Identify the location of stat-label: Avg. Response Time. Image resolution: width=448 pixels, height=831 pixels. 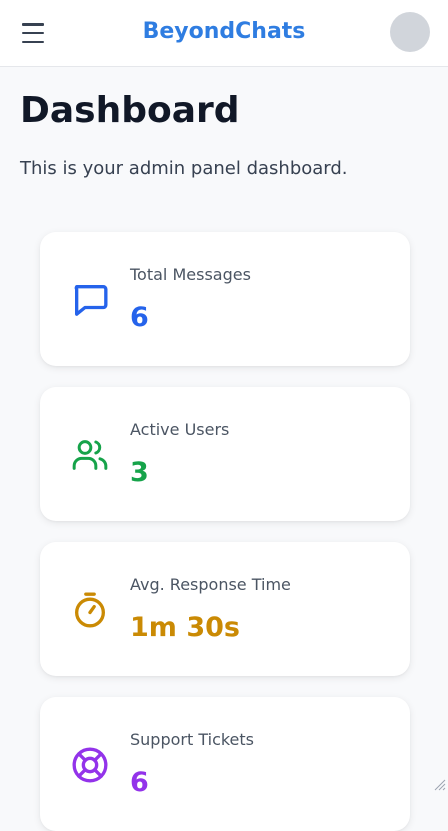
(210, 584).